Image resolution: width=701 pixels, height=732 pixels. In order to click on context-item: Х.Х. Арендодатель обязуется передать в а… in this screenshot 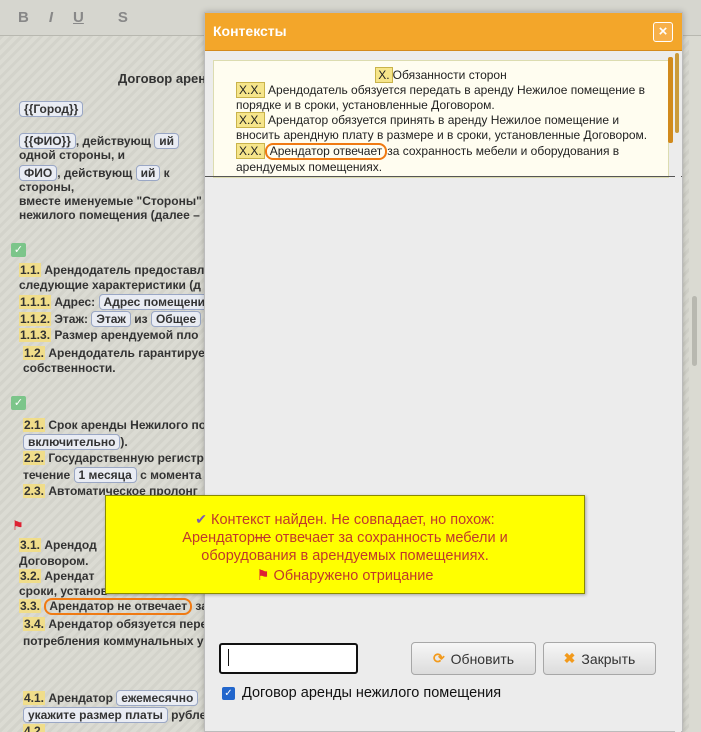, I will do `click(446, 97)`.